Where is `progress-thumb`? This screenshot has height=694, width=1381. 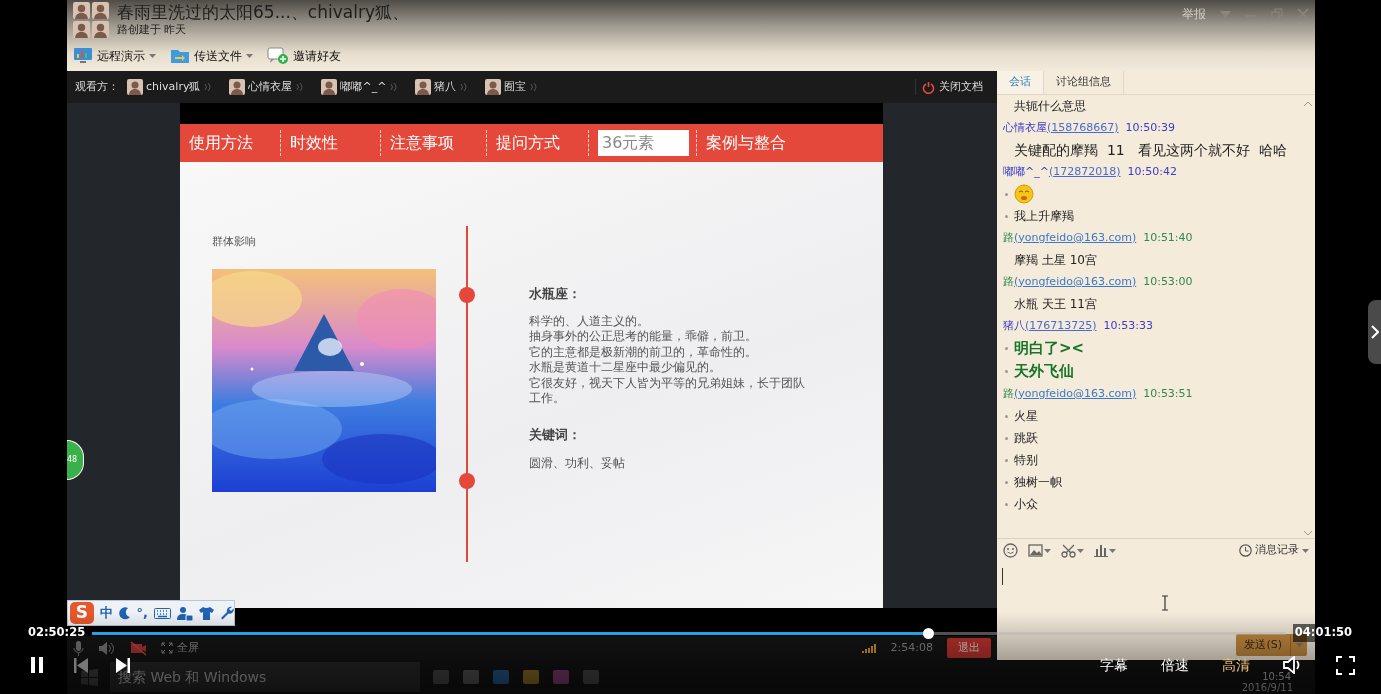 progress-thumb is located at coordinates (928, 633).